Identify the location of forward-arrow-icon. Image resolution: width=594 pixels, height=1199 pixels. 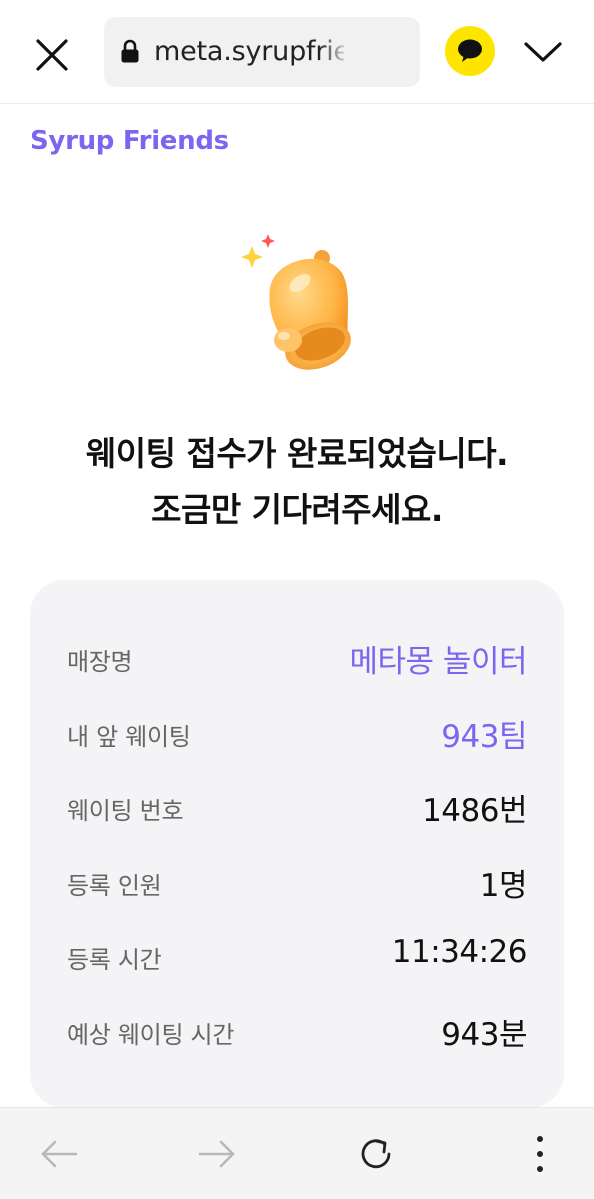
(216, 1154).